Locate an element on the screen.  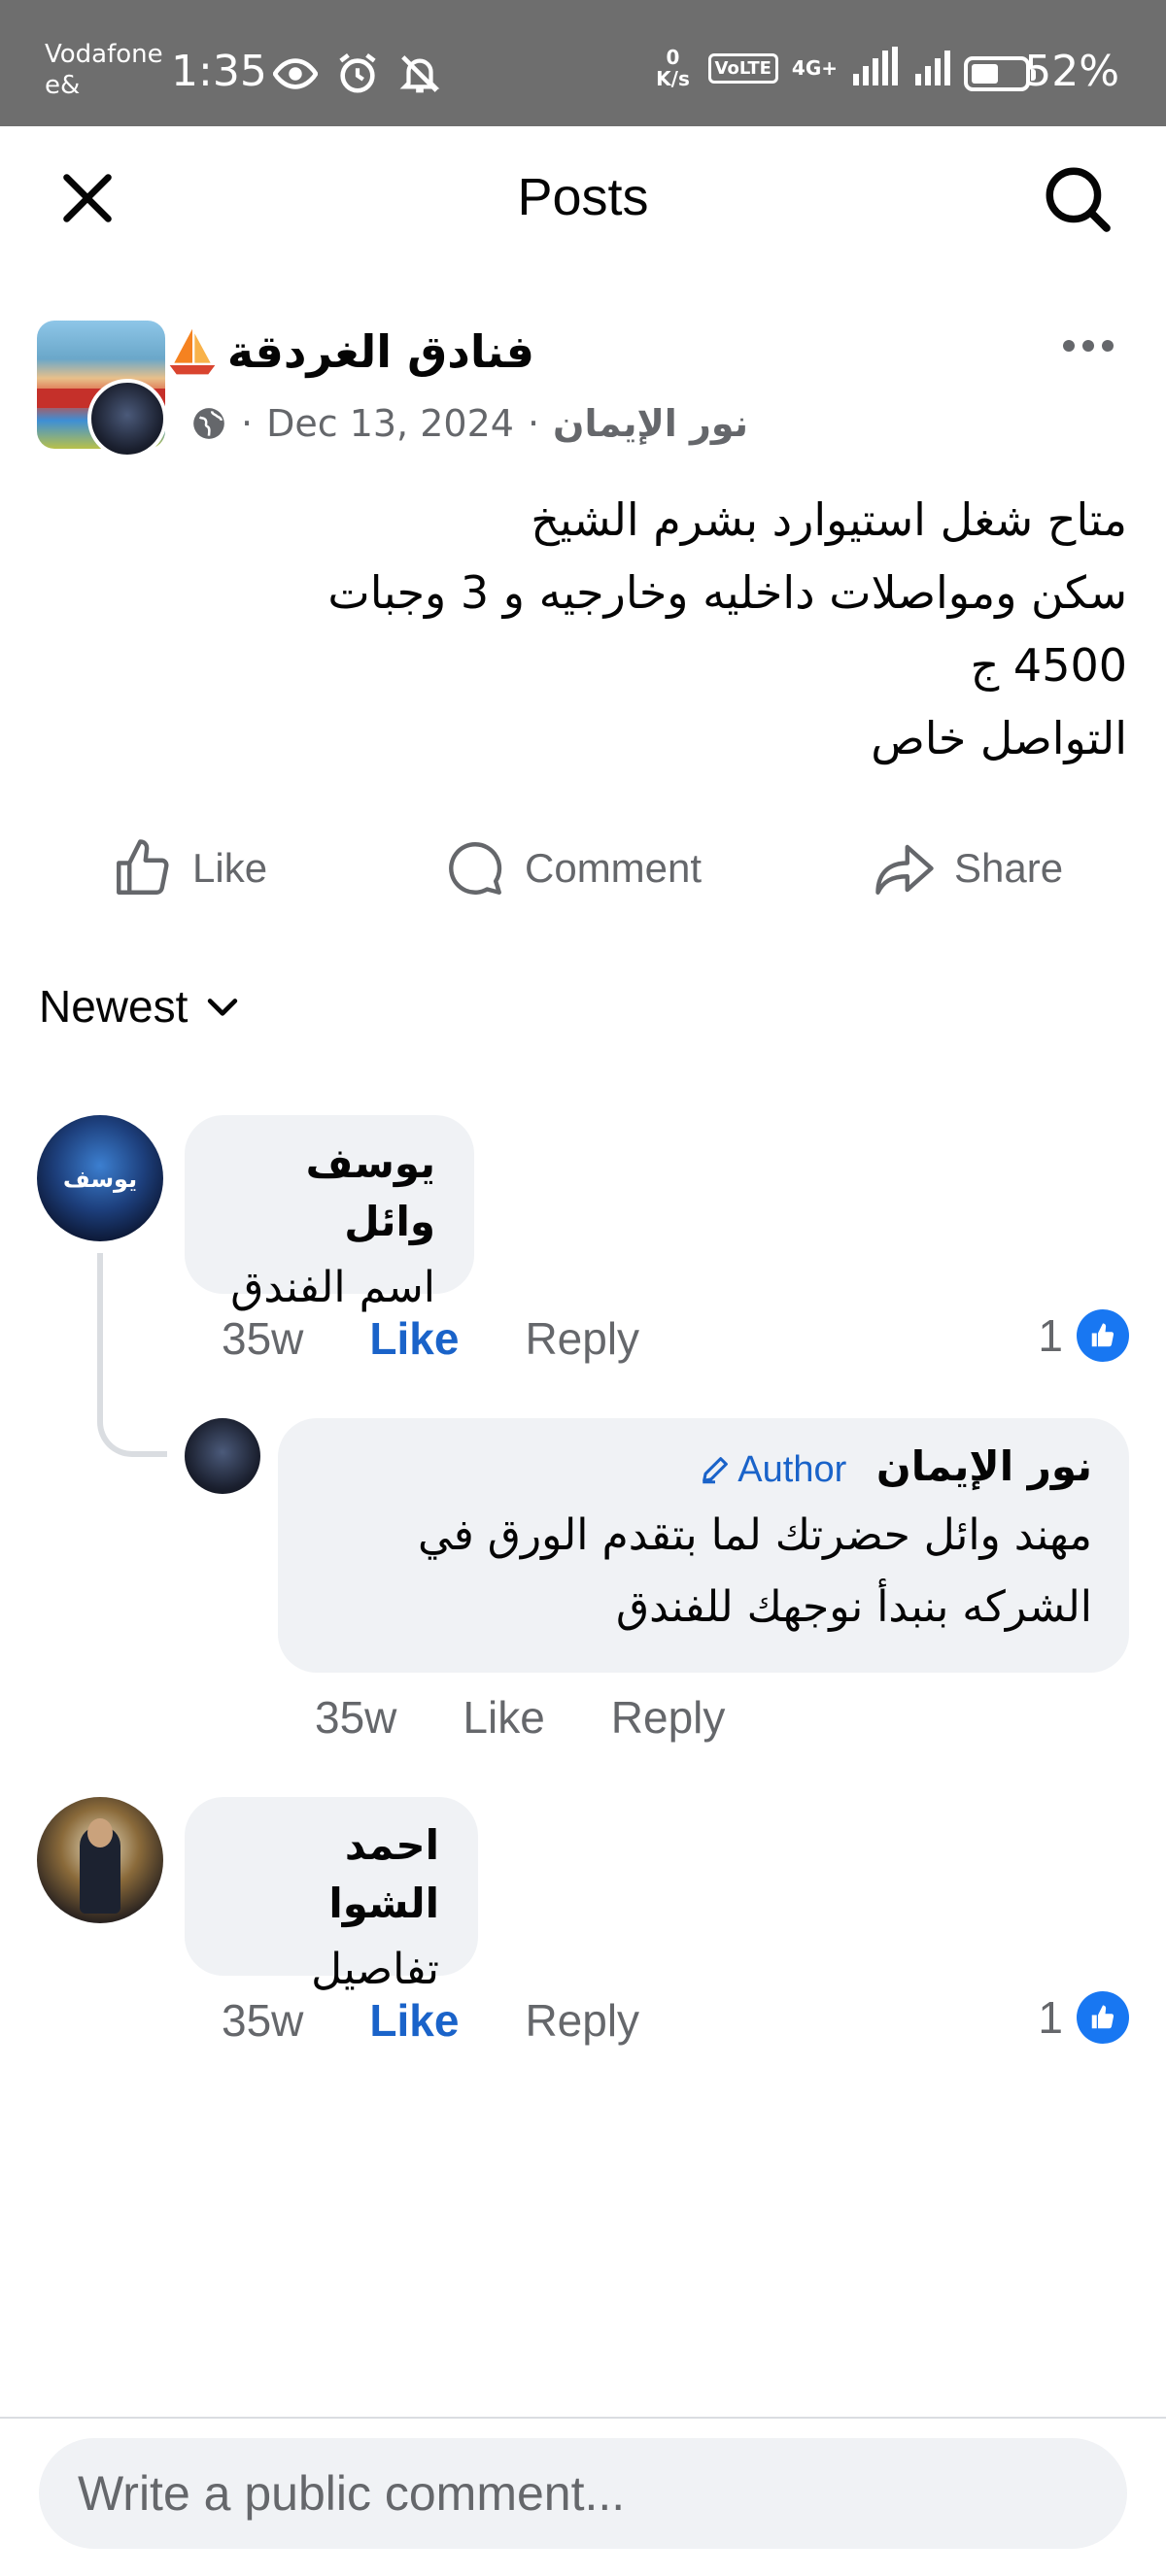
comment-author: احمد الشوا is located at coordinates (331, 1874).